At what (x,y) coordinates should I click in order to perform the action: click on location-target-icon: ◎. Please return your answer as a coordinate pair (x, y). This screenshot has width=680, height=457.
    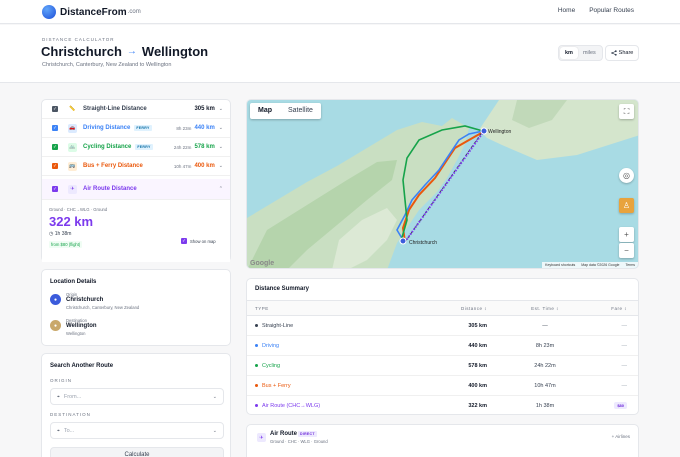
    Looking at the image, I should click on (626, 175).